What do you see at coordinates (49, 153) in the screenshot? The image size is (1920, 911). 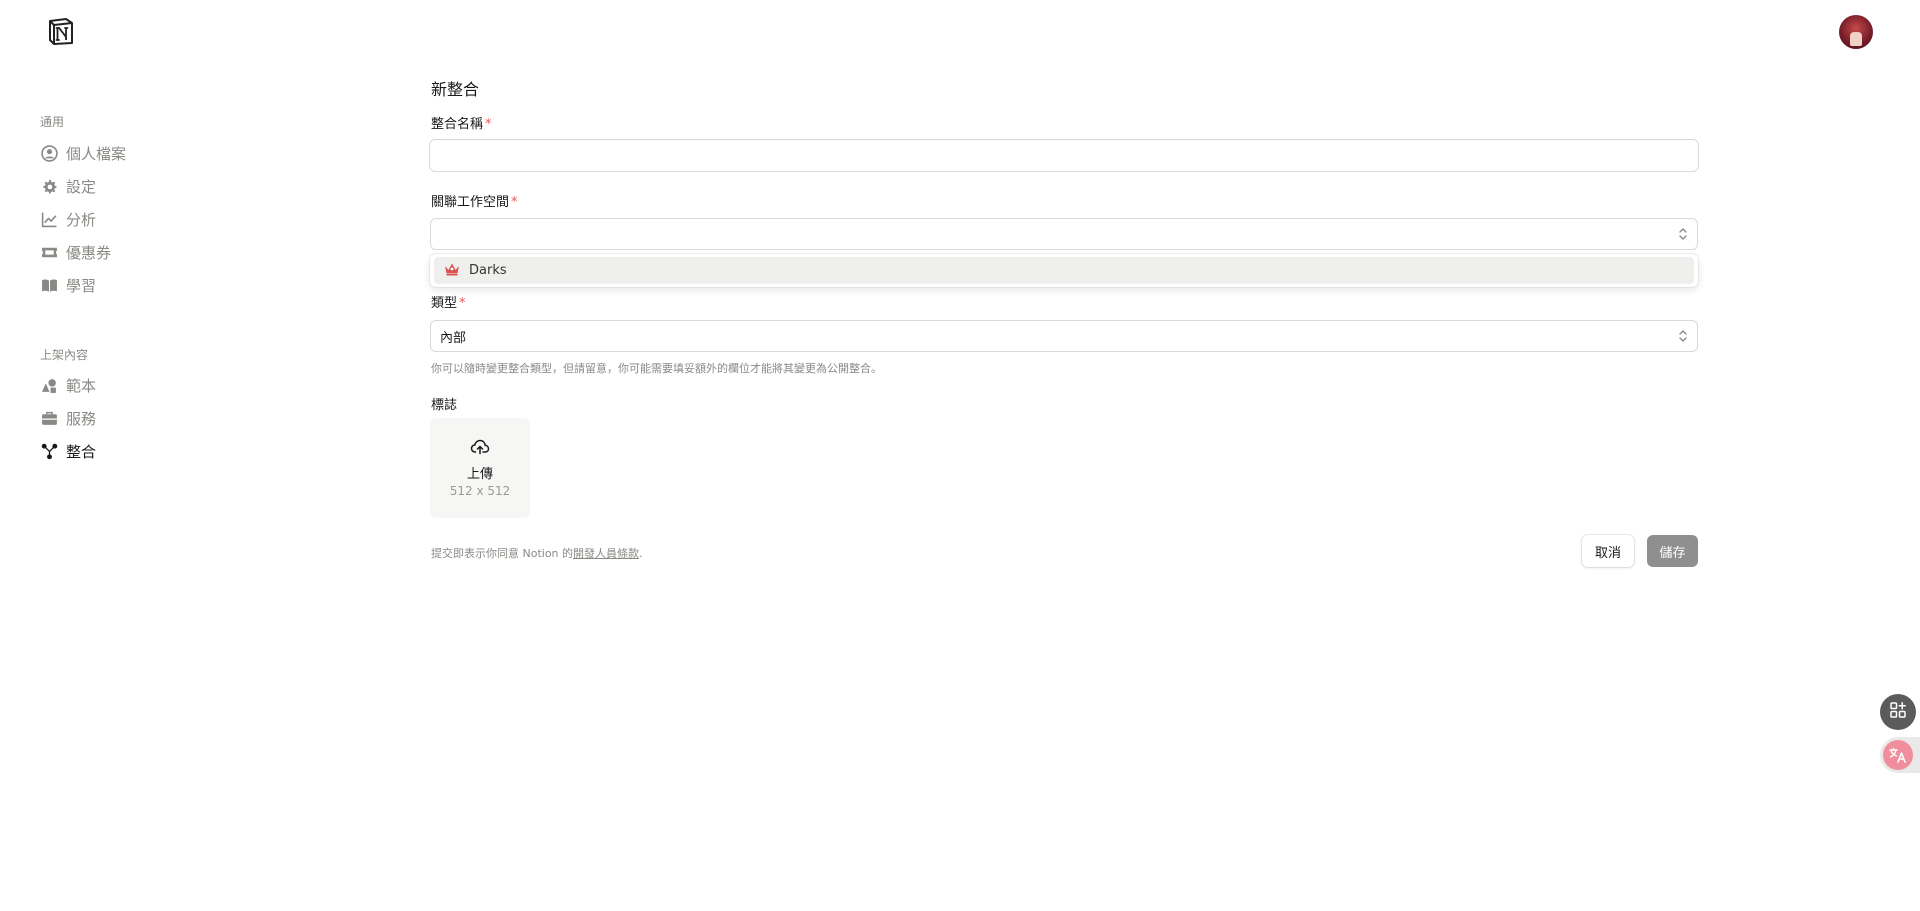 I see `profile-icon` at bounding box center [49, 153].